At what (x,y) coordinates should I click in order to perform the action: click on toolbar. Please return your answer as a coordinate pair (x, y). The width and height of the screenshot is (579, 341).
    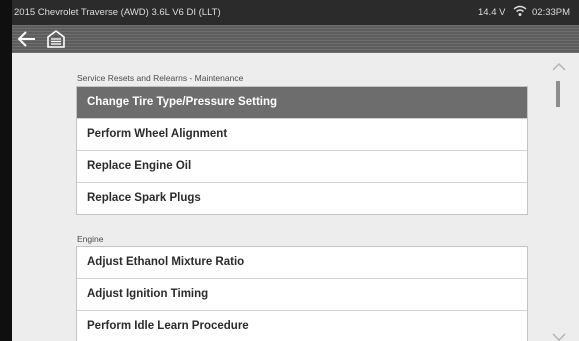
    Looking at the image, I should click on (295, 39).